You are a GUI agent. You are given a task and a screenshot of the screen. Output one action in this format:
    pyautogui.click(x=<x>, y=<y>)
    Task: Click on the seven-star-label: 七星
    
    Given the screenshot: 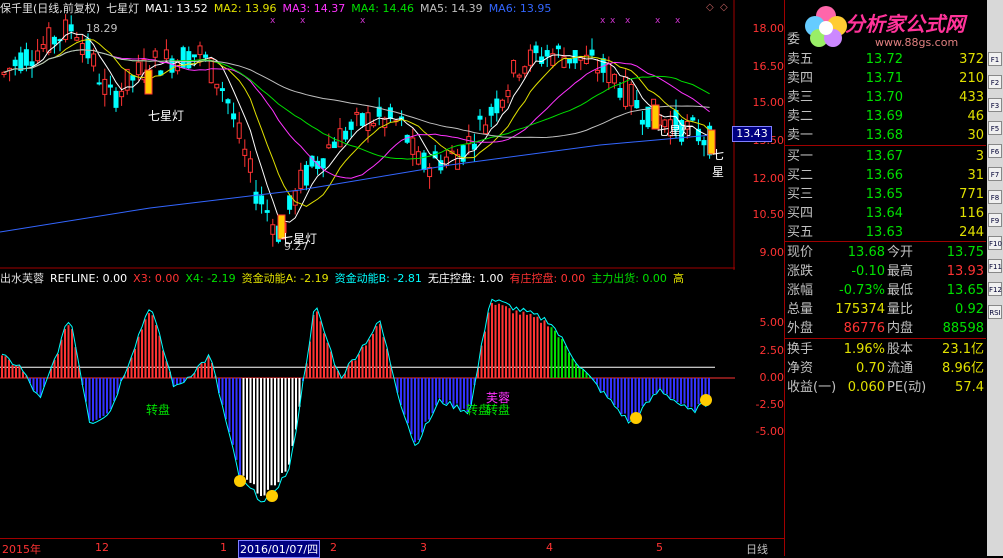 What is the action you would take?
    pyautogui.click(x=718, y=163)
    